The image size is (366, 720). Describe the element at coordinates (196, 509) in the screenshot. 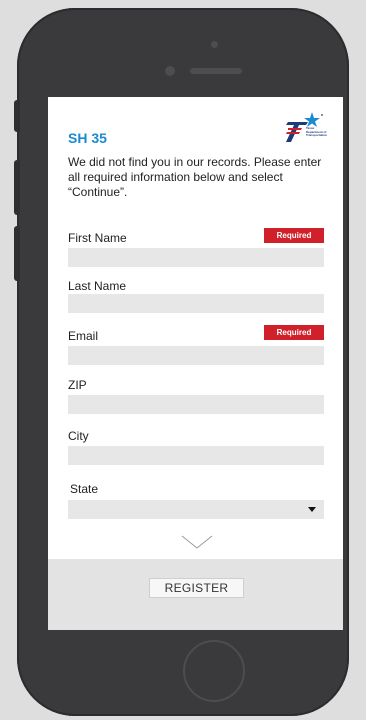

I see `state-select` at that location.